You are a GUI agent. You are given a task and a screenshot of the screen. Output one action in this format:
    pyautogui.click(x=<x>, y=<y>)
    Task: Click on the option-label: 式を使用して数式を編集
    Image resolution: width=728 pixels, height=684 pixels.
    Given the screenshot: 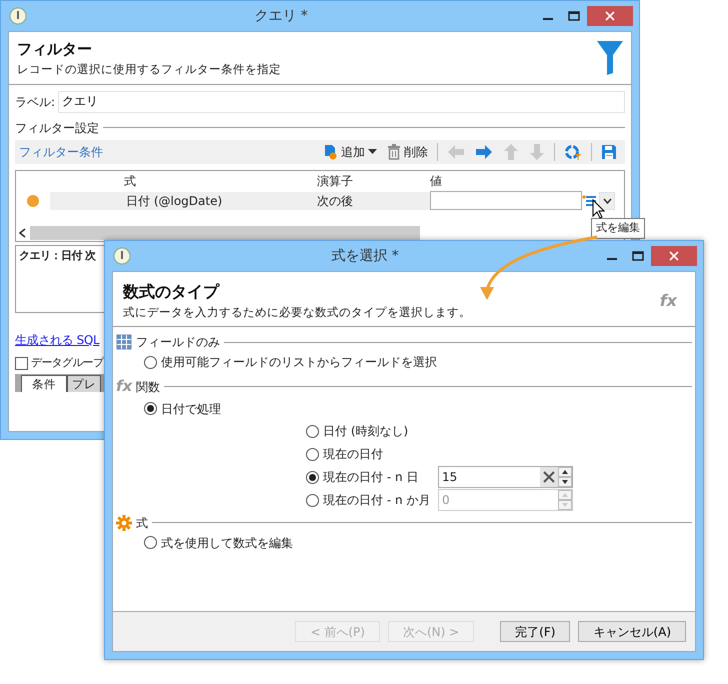 What is the action you would take?
    pyautogui.click(x=227, y=543)
    